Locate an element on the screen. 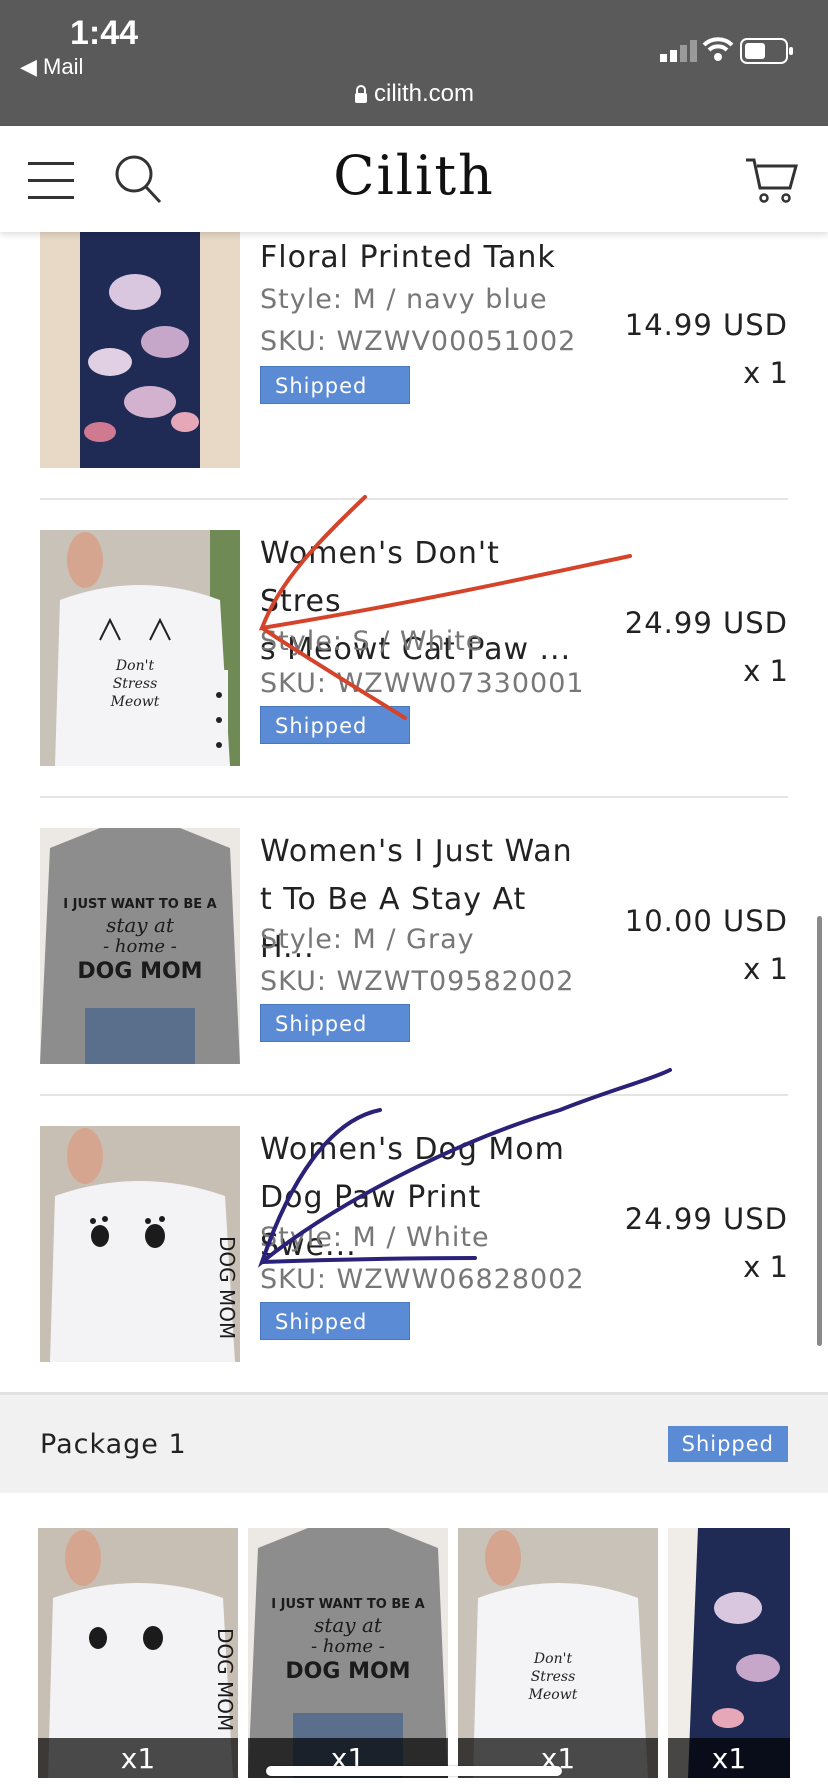 The height and width of the screenshot is (1792, 828). scrollbar is located at coordinates (819, 1131).